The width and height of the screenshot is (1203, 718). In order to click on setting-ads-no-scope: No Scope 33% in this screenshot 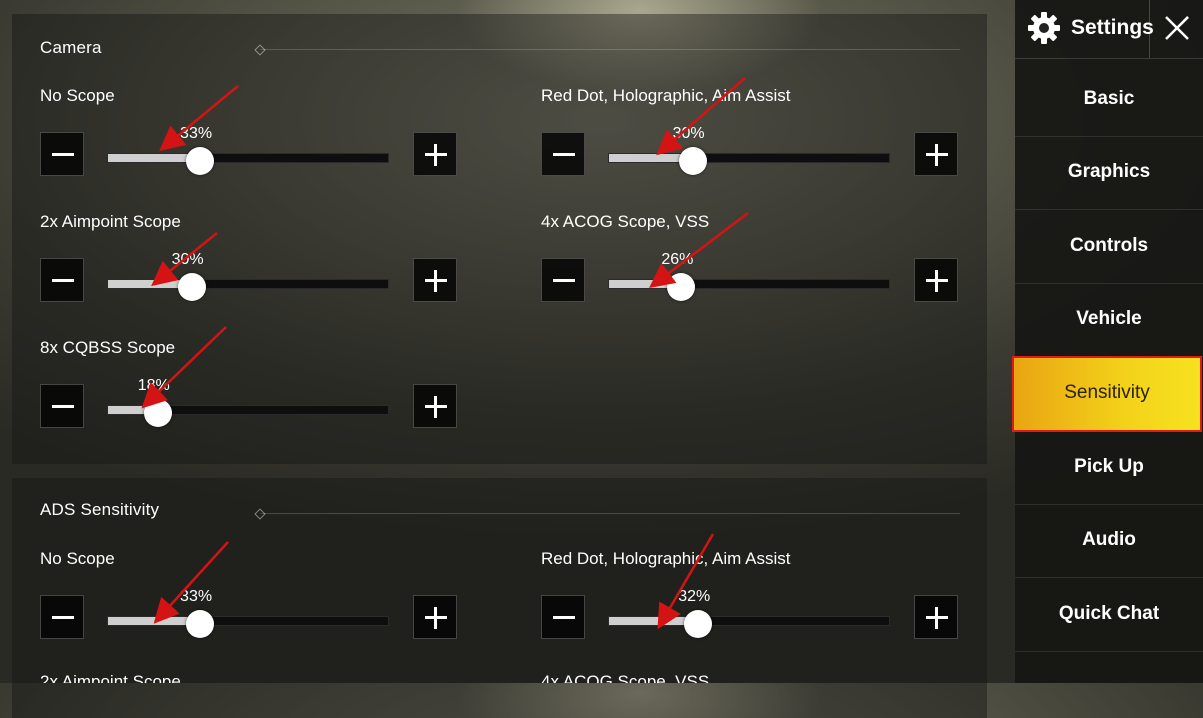, I will do `click(255, 606)`.